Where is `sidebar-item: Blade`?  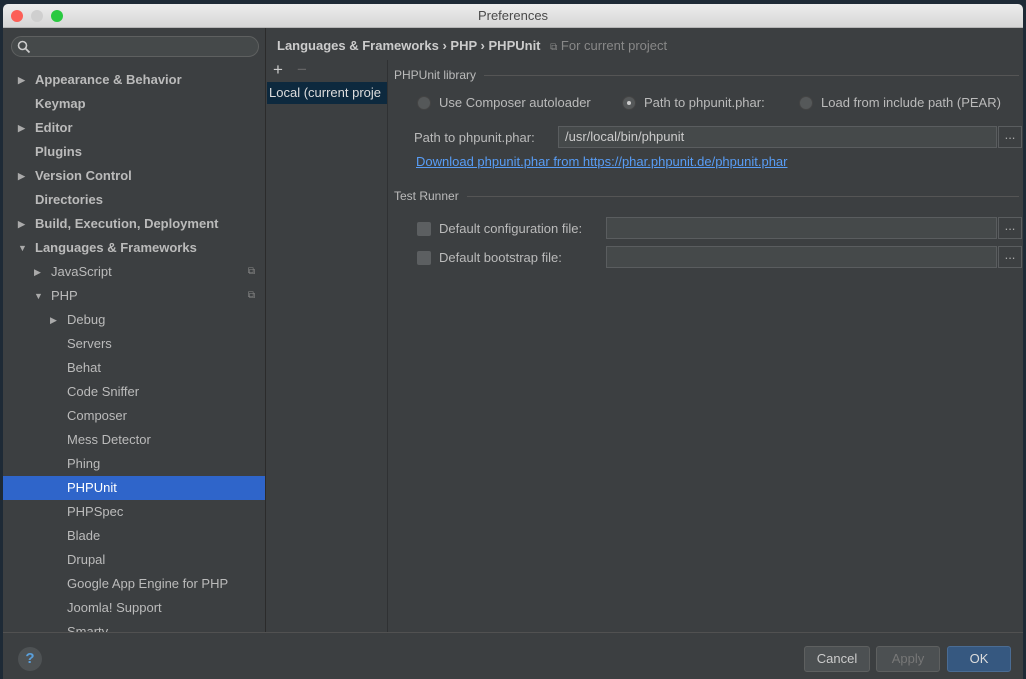 sidebar-item: Blade is located at coordinates (134, 536).